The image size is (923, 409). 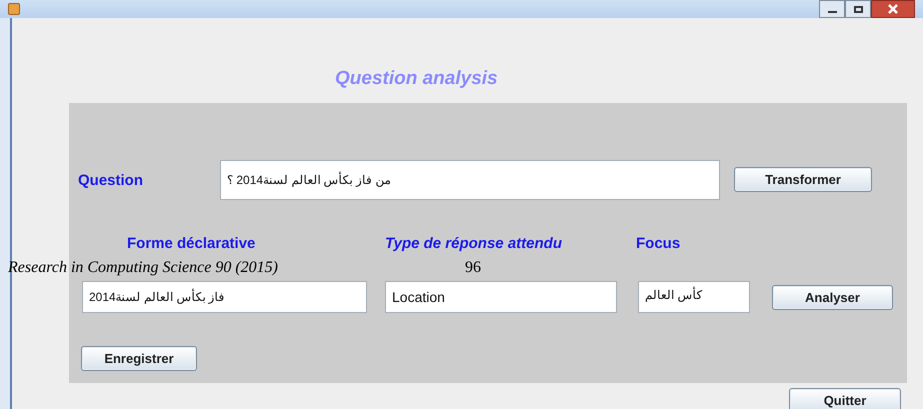 I want to click on close-button, so click(x=893, y=9).